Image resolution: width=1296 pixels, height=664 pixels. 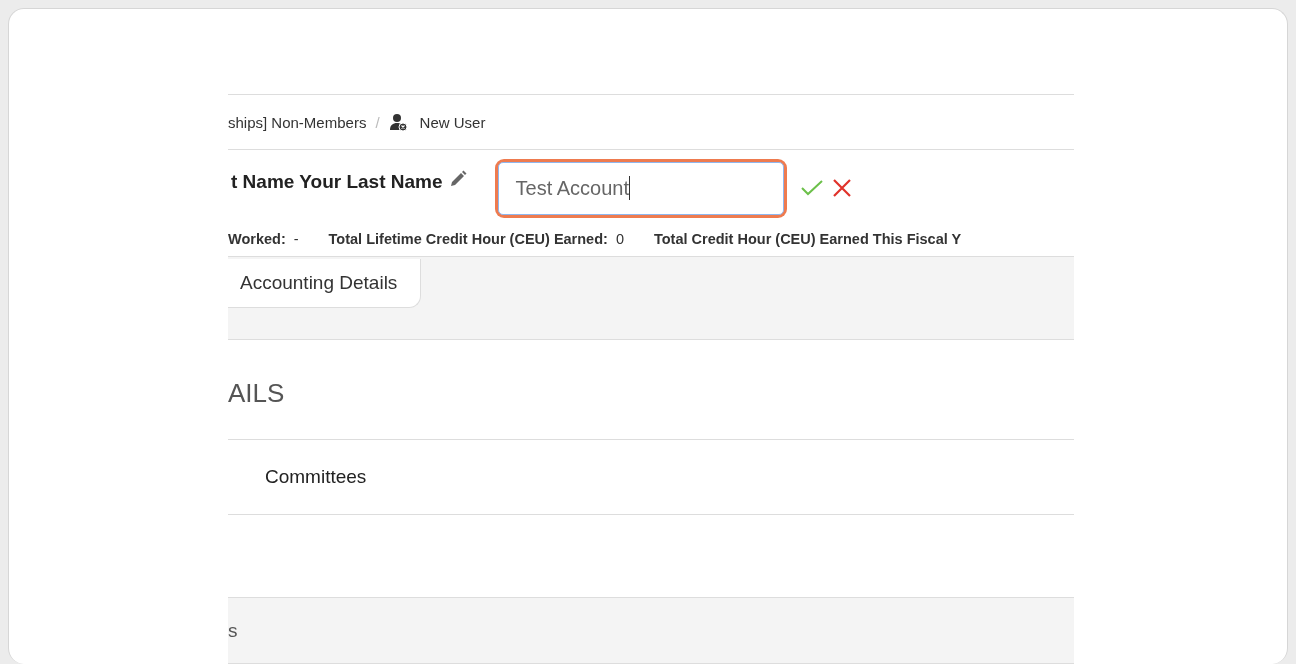 I want to click on tab: Accounting Details, so click(x=325, y=283).